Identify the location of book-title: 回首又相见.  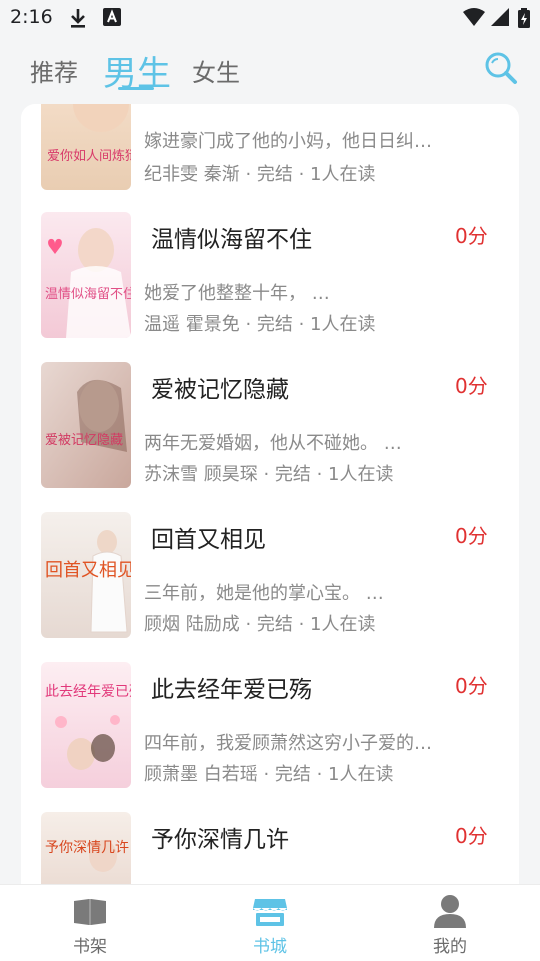
(208, 537).